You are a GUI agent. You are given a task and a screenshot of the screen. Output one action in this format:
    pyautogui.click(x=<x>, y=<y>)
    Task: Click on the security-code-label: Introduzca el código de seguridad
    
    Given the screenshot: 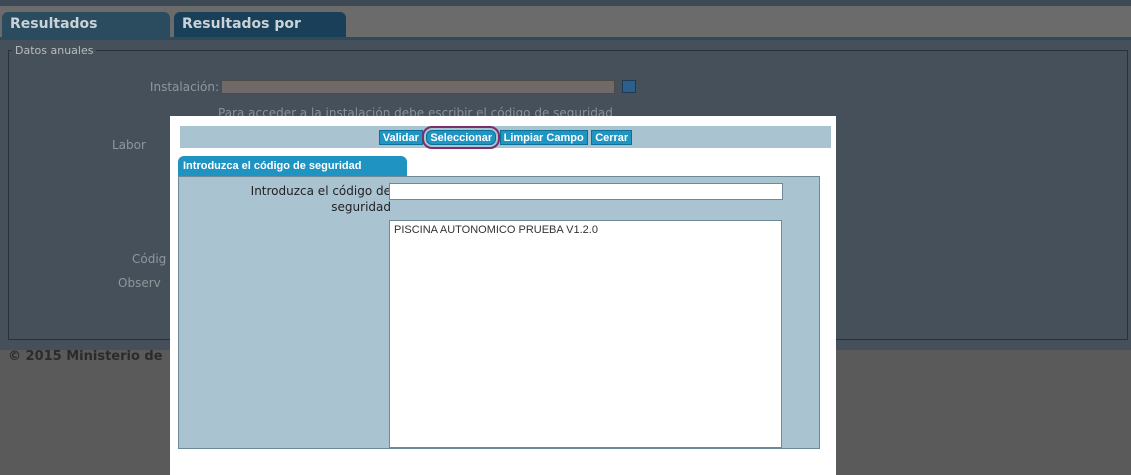 What is the action you would take?
    pyautogui.click(x=320, y=199)
    